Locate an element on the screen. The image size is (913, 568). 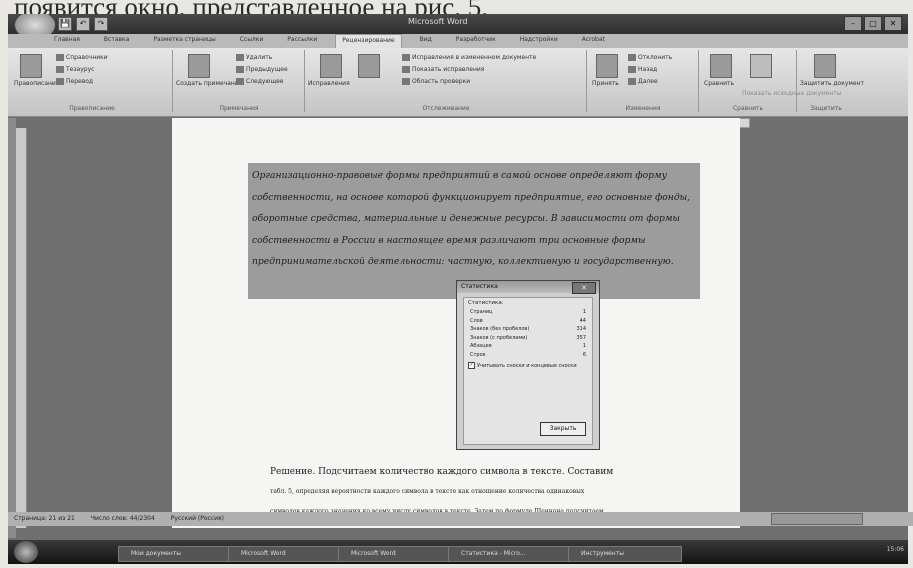
accept-icon is located at coordinates (607, 66).